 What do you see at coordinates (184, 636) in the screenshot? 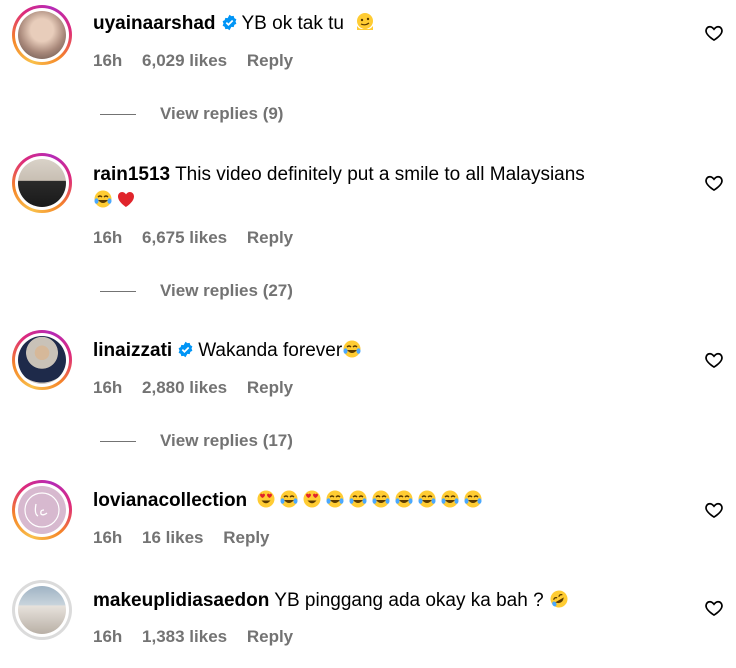
I see `like-count: 1,383 likes` at bounding box center [184, 636].